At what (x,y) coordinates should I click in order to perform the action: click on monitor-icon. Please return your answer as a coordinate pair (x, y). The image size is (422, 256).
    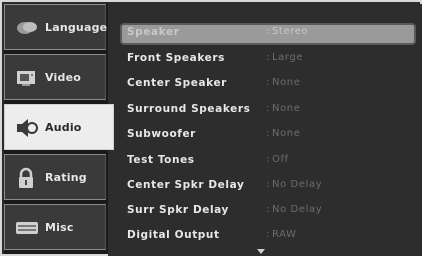
    Looking at the image, I should click on (26, 78).